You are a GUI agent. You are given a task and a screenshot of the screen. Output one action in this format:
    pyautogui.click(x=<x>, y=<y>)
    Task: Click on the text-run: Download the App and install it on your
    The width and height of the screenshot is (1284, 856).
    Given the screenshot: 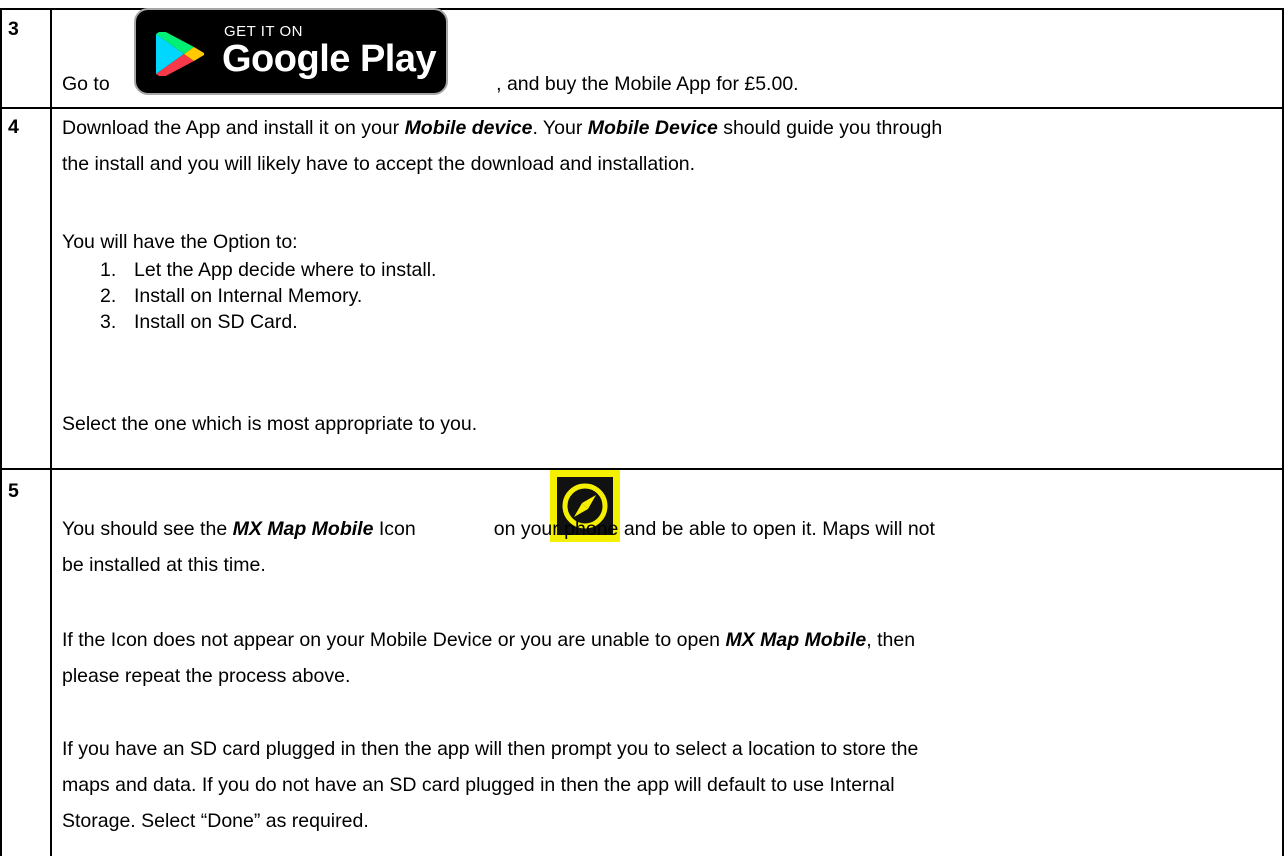 What is the action you would take?
    pyautogui.click(x=233, y=128)
    